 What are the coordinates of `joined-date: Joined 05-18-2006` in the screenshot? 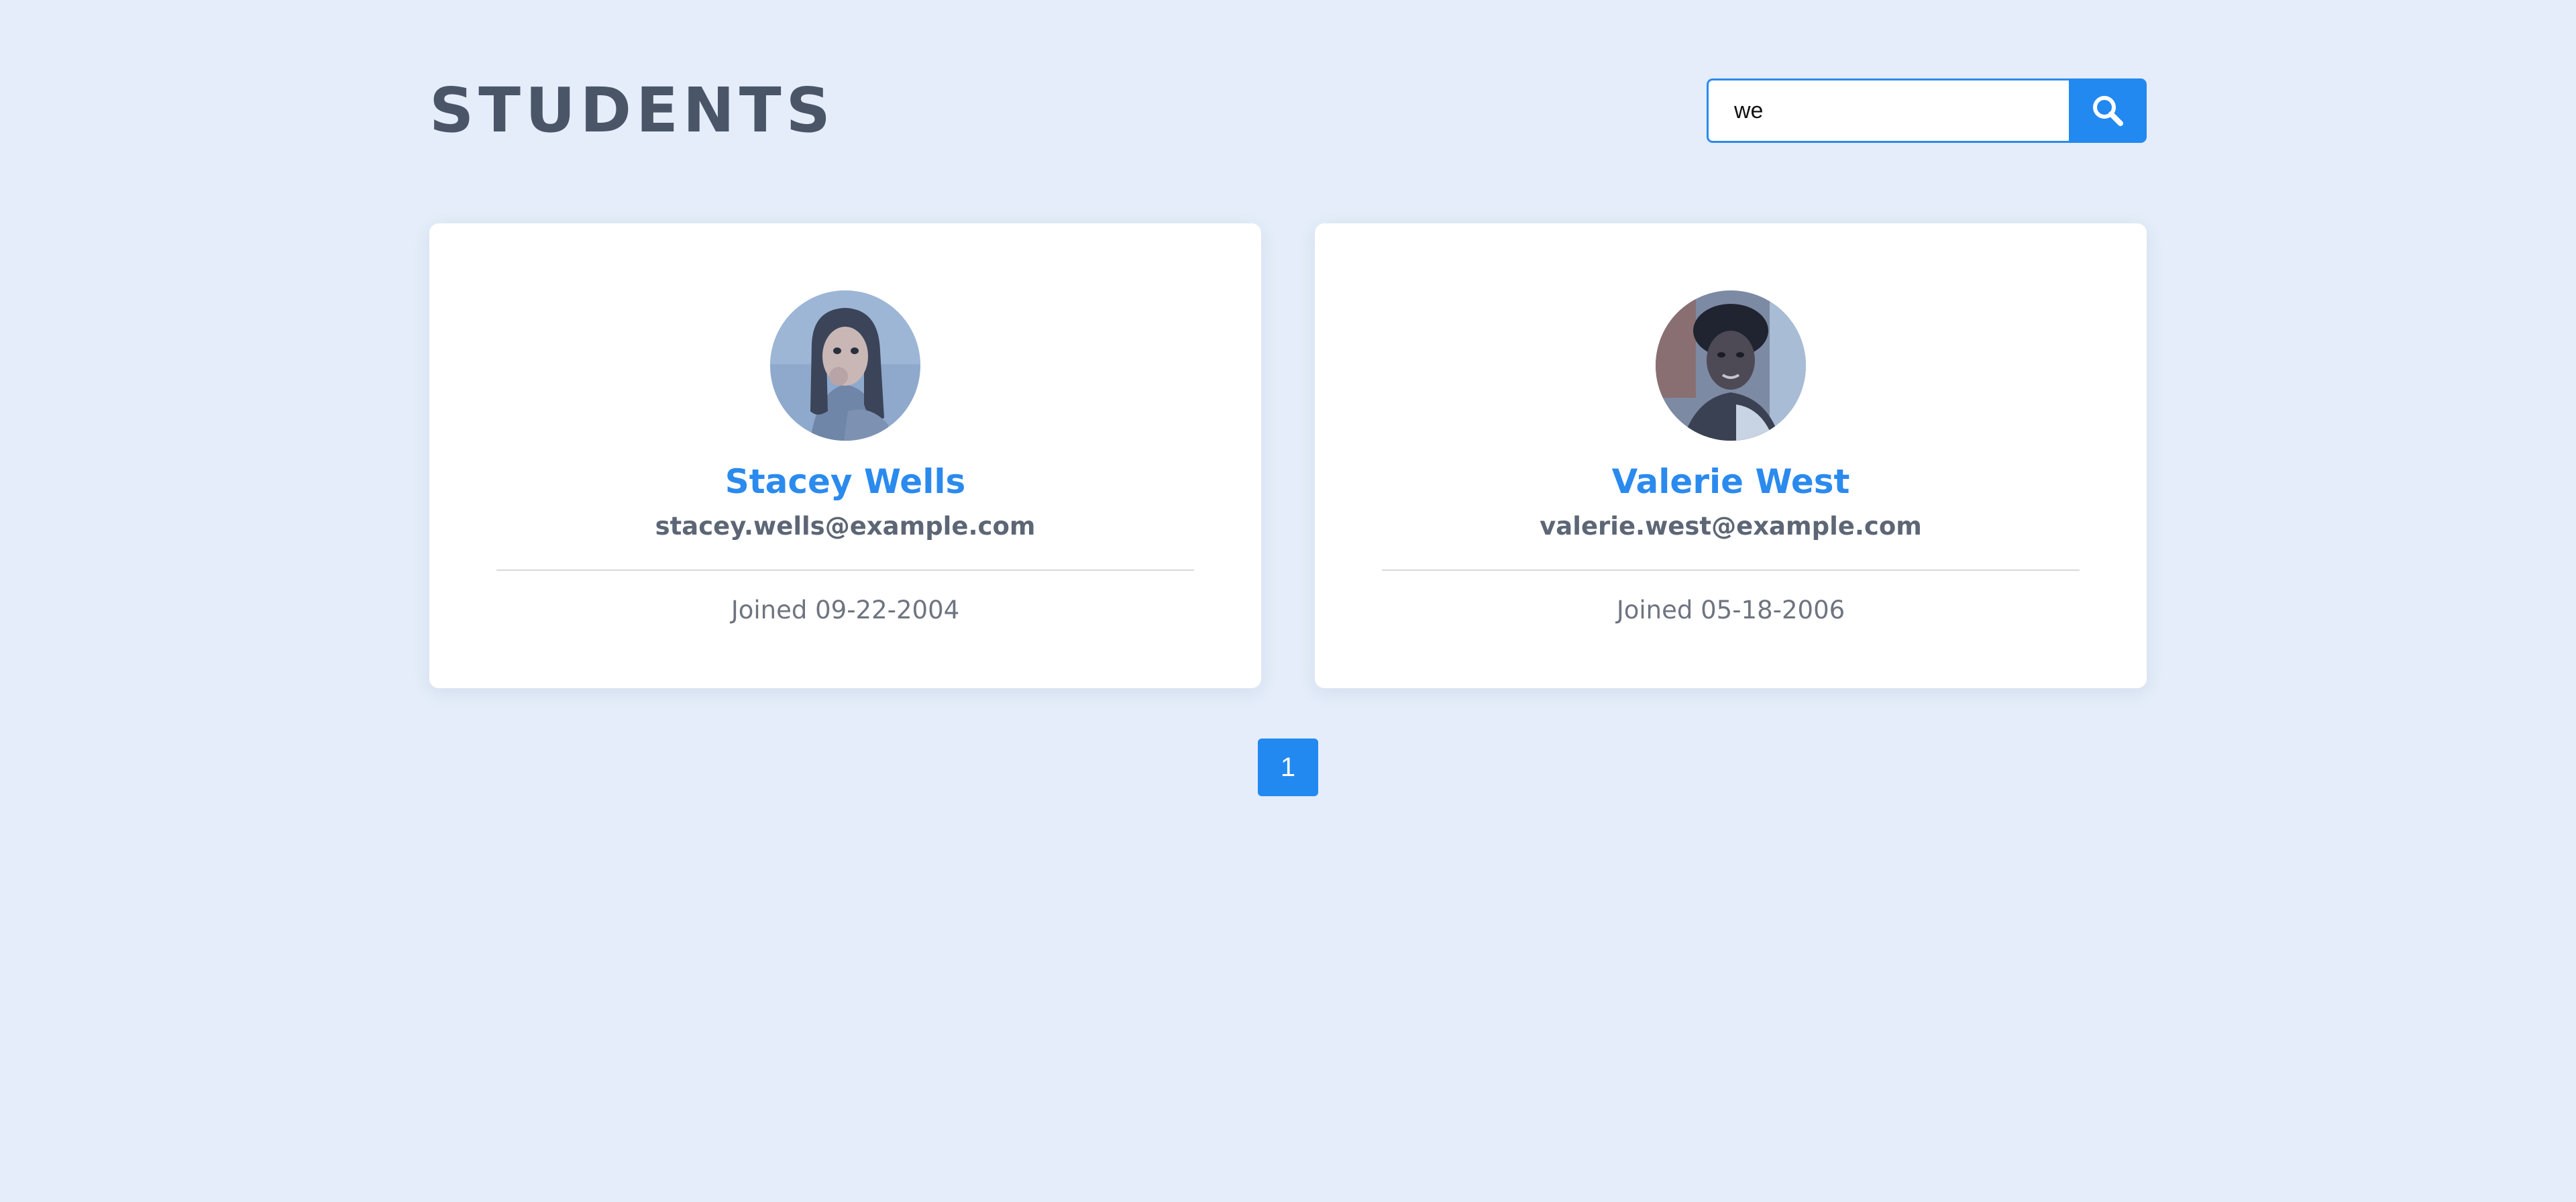 It's located at (1730, 610).